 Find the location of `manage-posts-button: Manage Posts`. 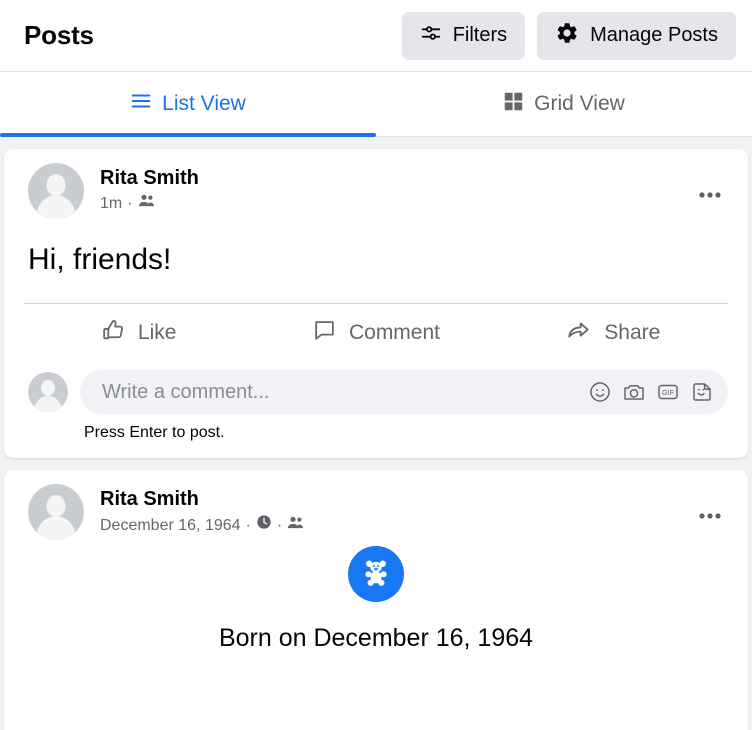

manage-posts-button: Manage Posts is located at coordinates (636, 35).